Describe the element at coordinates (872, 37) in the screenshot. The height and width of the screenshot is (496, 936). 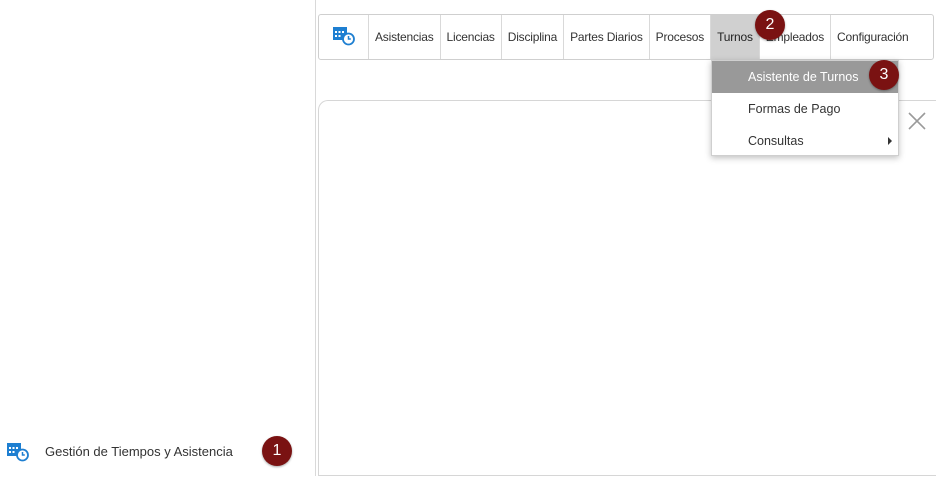
I see `menu-configuracion: Configuración` at that location.